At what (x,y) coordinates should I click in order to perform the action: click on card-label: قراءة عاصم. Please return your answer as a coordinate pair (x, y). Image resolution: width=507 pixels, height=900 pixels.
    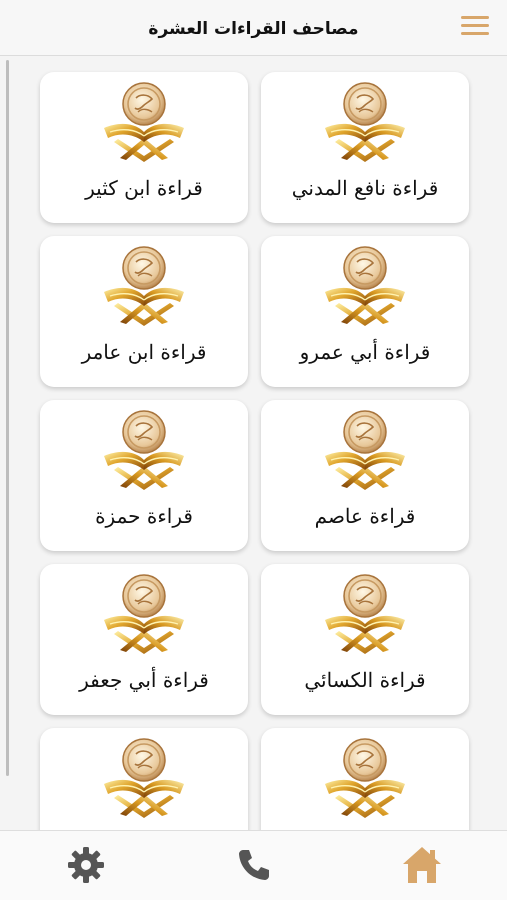
    Looking at the image, I should click on (365, 516).